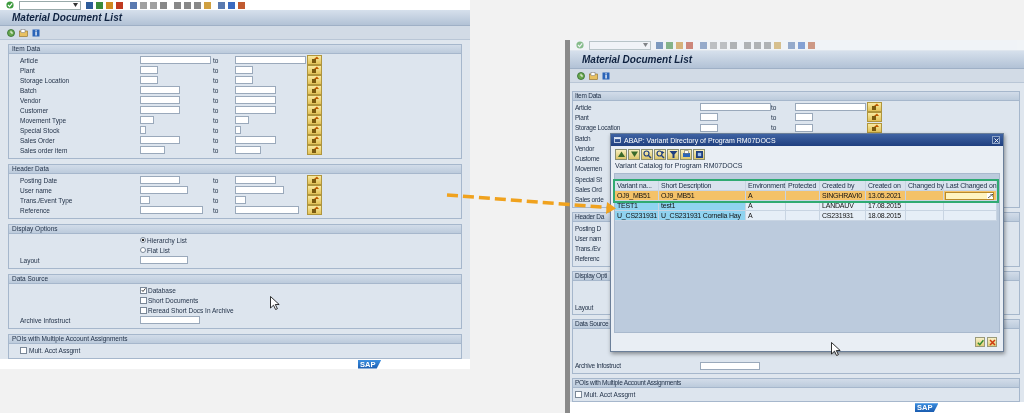 The width and height of the screenshot is (1024, 413). Describe the element at coordinates (996, 140) in the screenshot. I see `close-button` at that location.